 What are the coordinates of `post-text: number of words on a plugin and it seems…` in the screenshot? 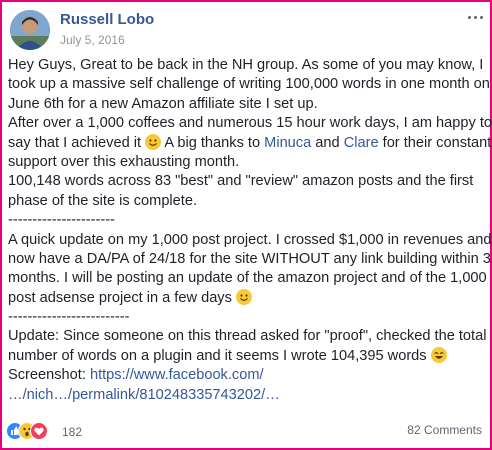 It's located at (217, 355).